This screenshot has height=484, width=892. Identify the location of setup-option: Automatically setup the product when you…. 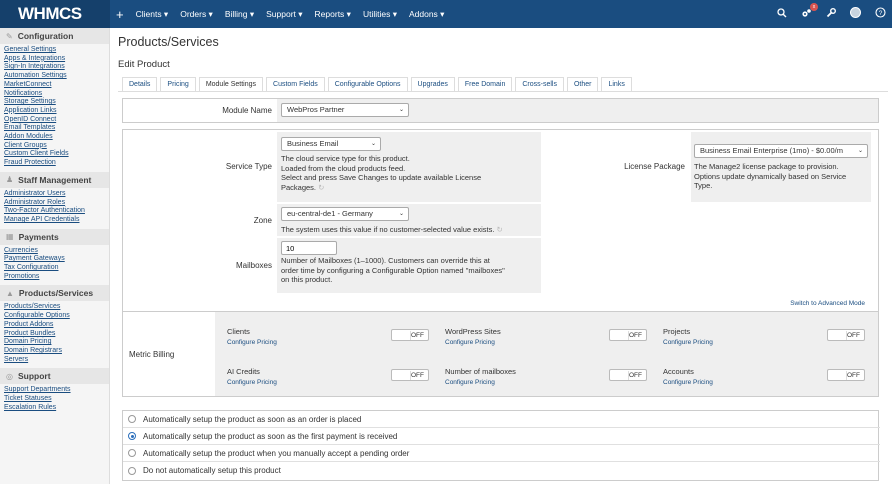
(501, 453).